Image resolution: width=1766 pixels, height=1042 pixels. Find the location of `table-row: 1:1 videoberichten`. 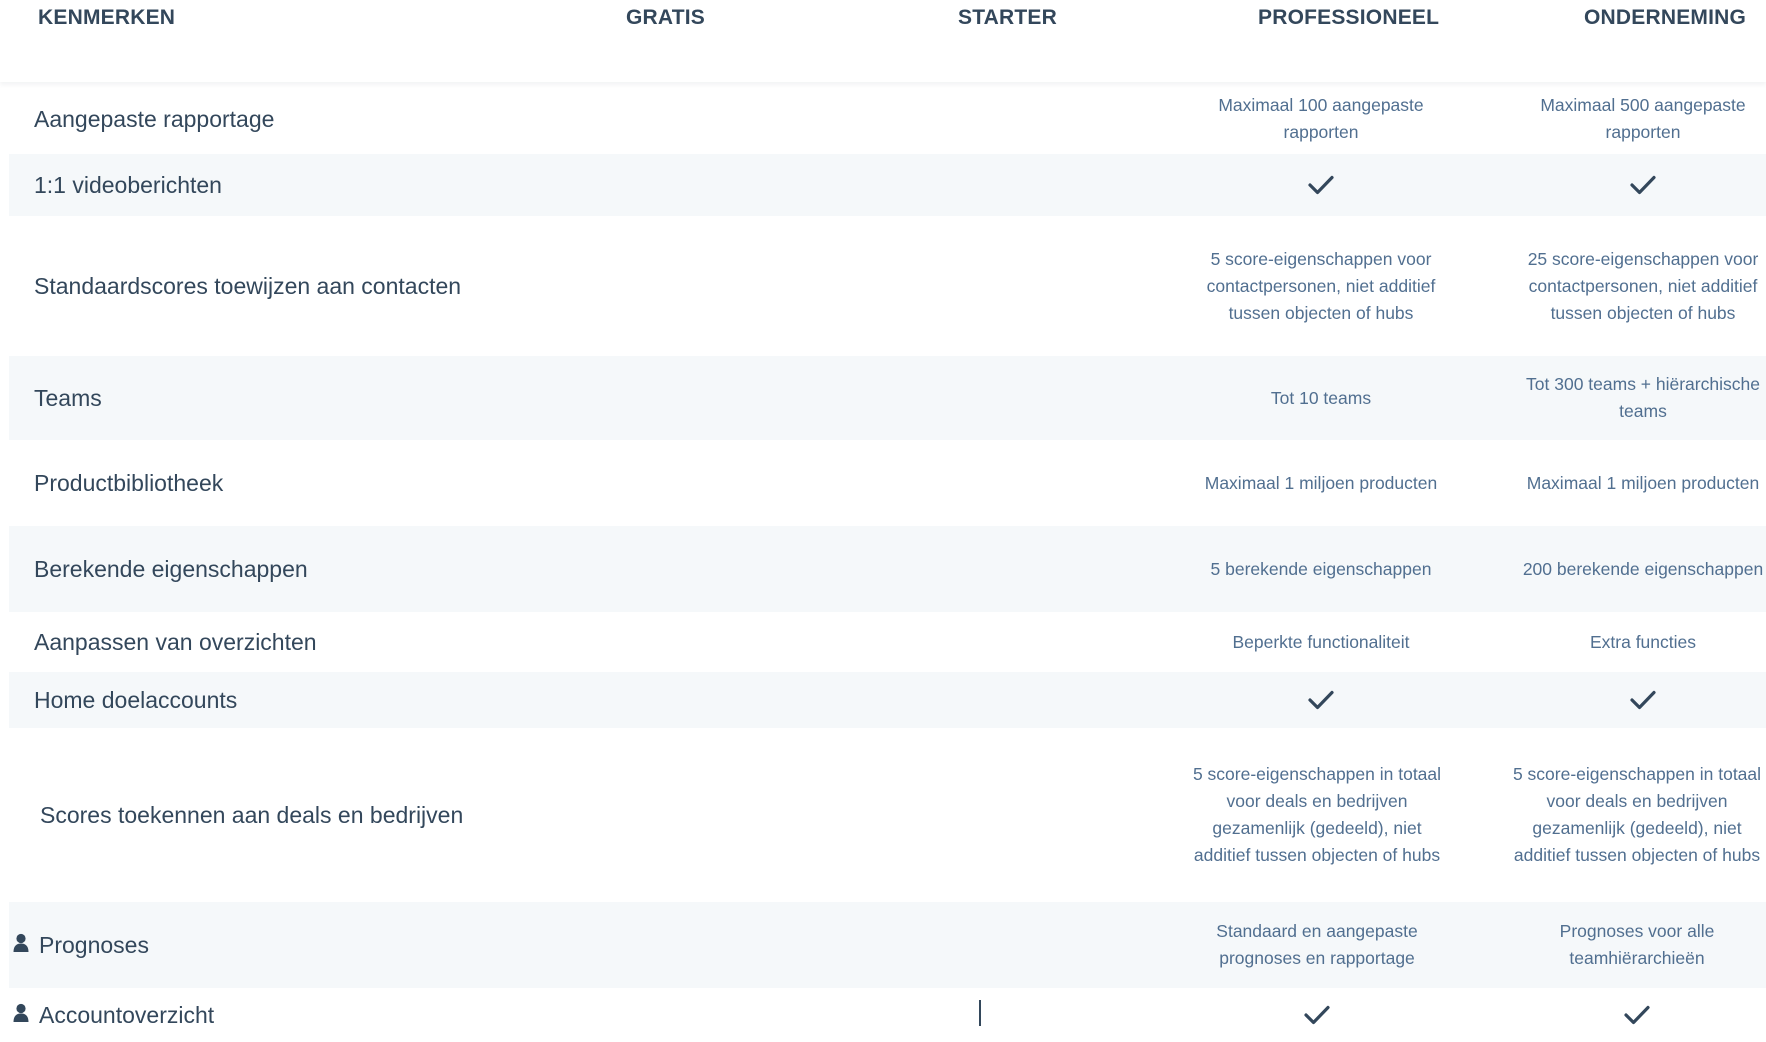

table-row: 1:1 videoberichten is located at coordinates (887, 185).